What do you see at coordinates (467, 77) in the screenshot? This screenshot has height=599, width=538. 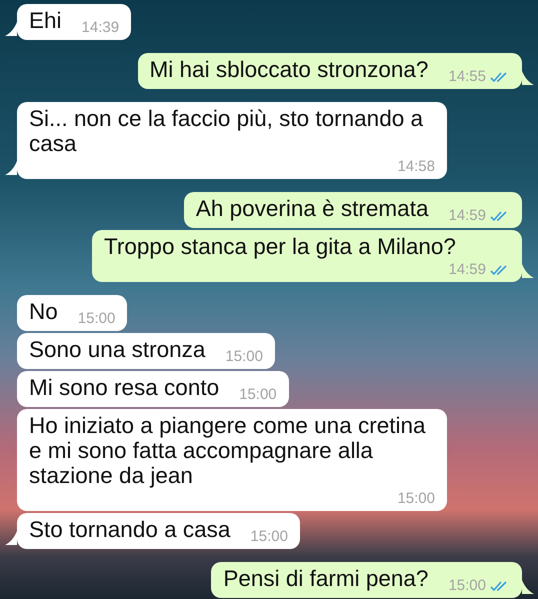 I see `message-time: 14:55` at bounding box center [467, 77].